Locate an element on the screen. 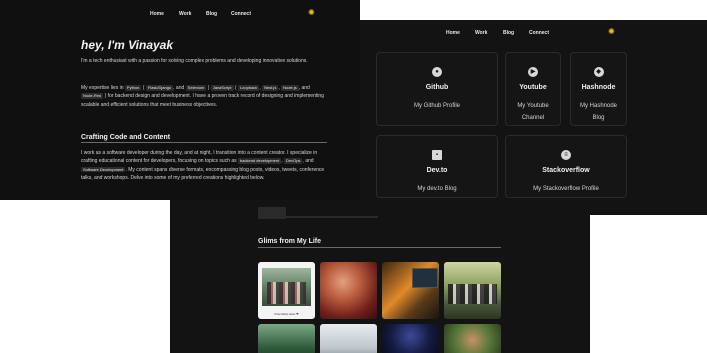  photo-white-sky is located at coordinates (348, 338).